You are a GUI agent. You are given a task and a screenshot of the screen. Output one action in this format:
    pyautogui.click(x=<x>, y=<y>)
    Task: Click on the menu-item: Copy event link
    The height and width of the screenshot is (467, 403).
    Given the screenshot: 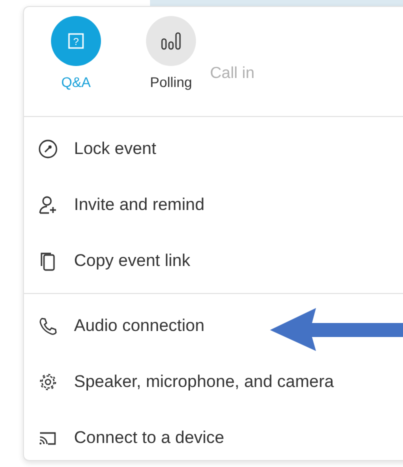 What is the action you would take?
    pyautogui.click(x=213, y=261)
    